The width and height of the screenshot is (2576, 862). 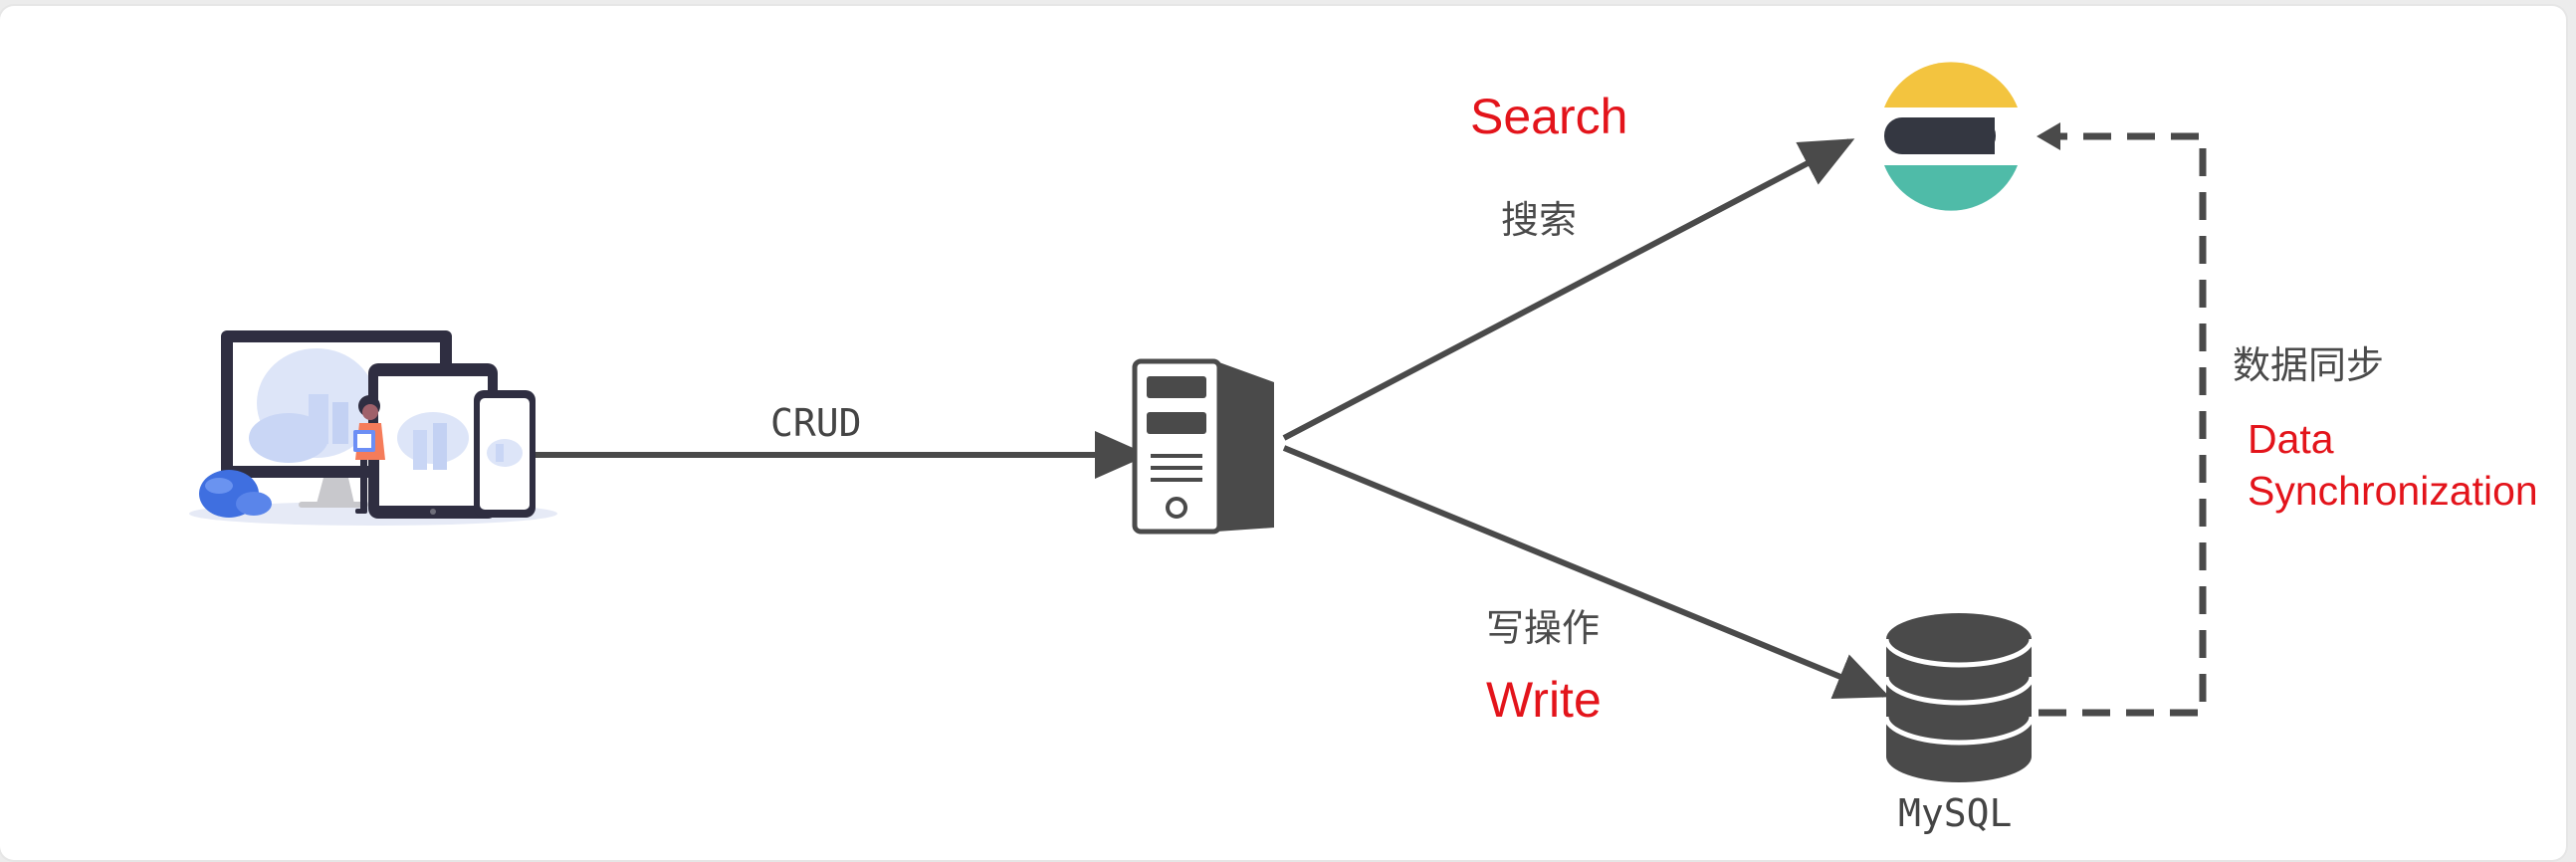 What do you see at coordinates (1568, 289) in the screenshot?
I see `search-arrow` at bounding box center [1568, 289].